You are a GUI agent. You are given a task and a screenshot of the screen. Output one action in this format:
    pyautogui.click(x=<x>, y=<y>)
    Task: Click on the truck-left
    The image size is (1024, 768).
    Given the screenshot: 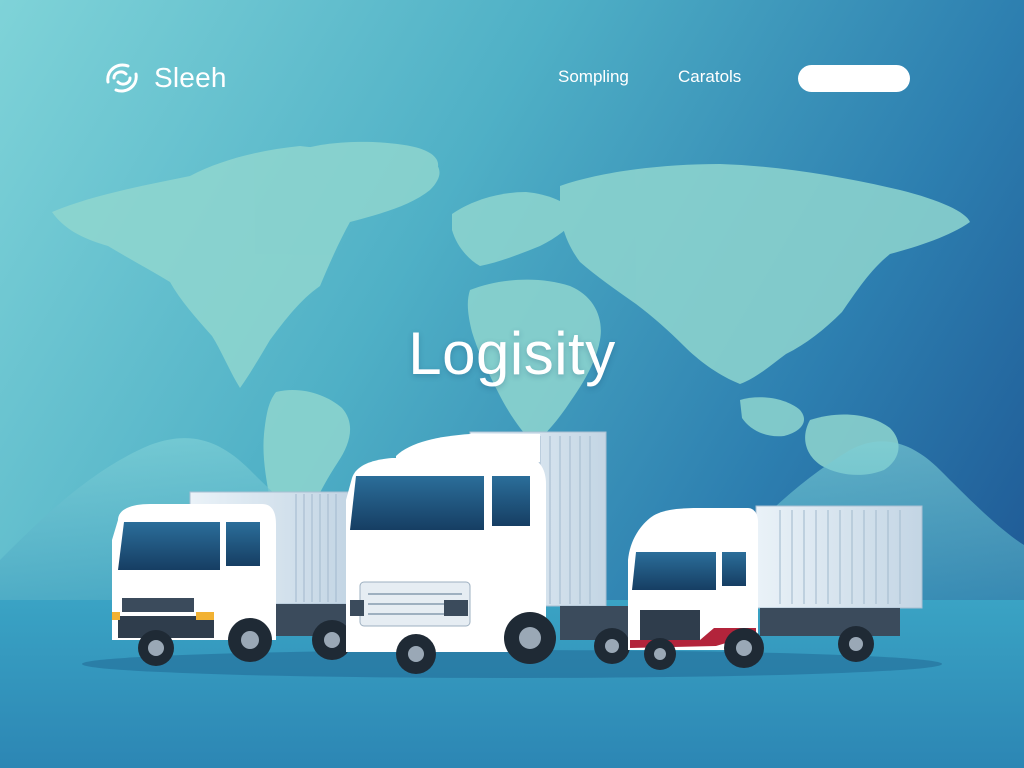 What is the action you would take?
    pyautogui.click(x=232, y=578)
    